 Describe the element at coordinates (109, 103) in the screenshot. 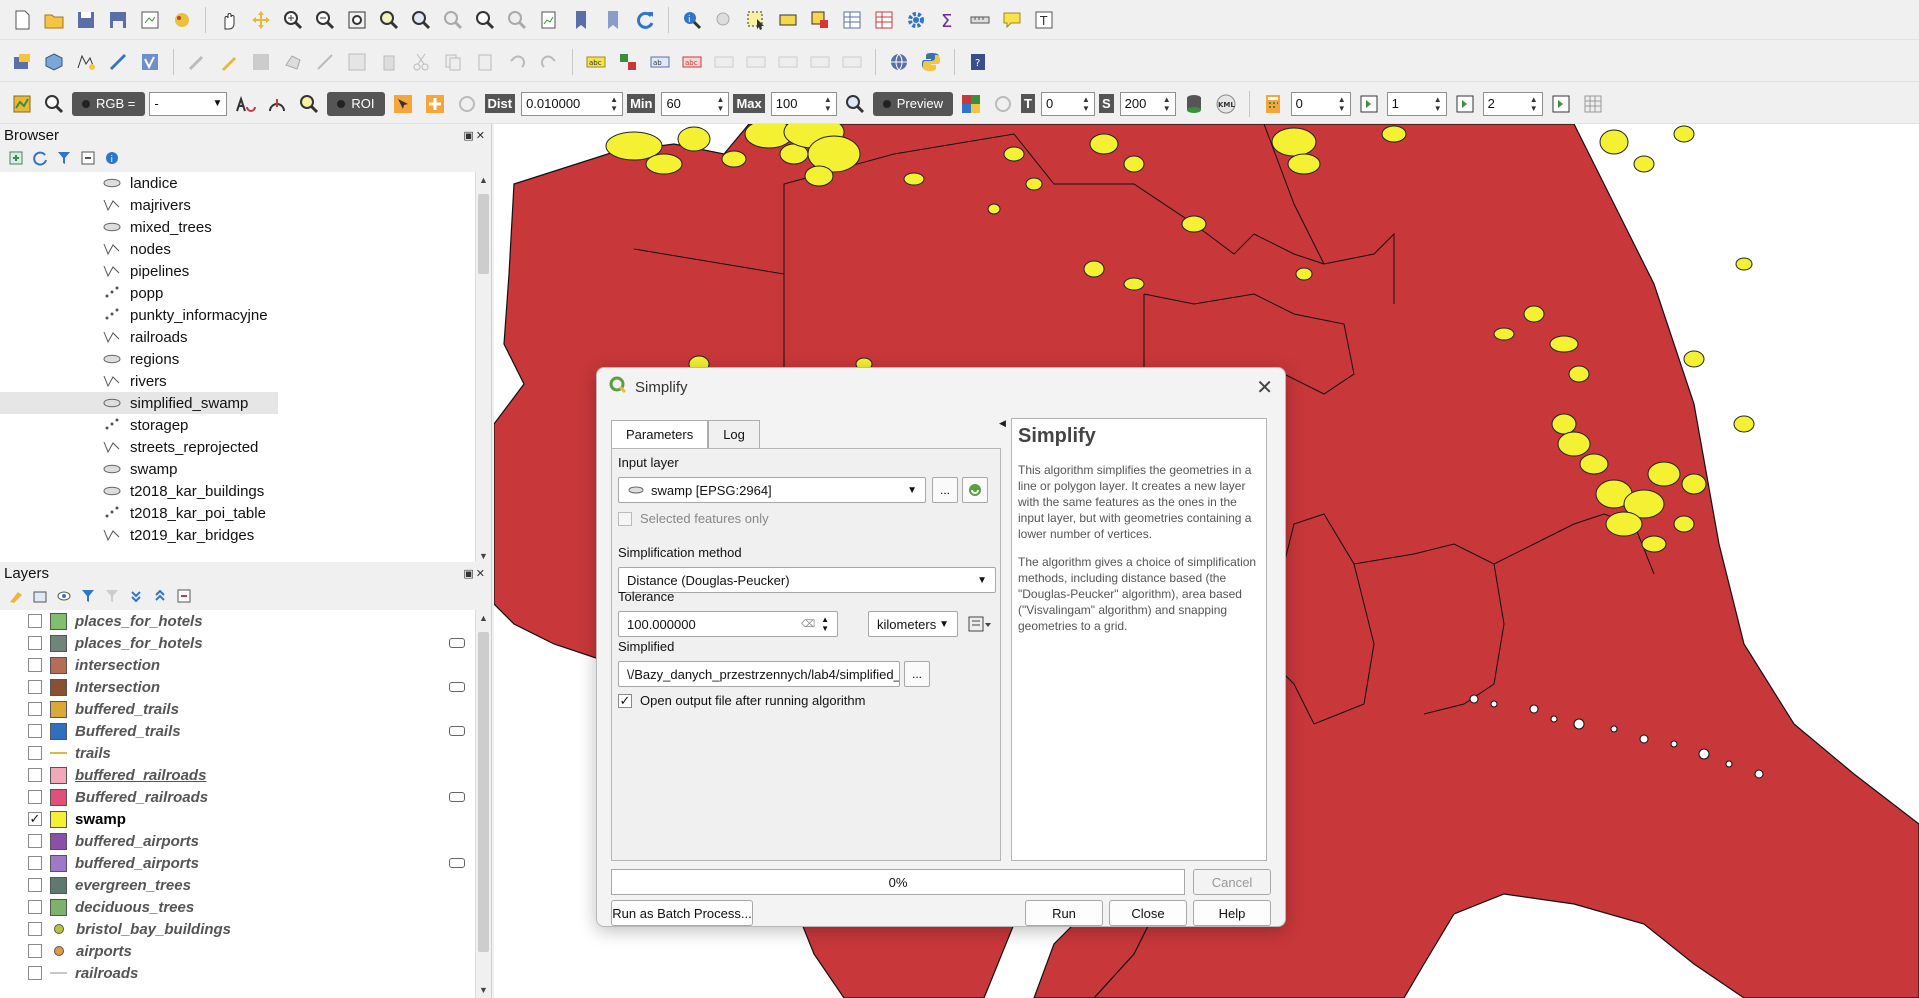

I see `rgb-toggle: RGB =` at that location.